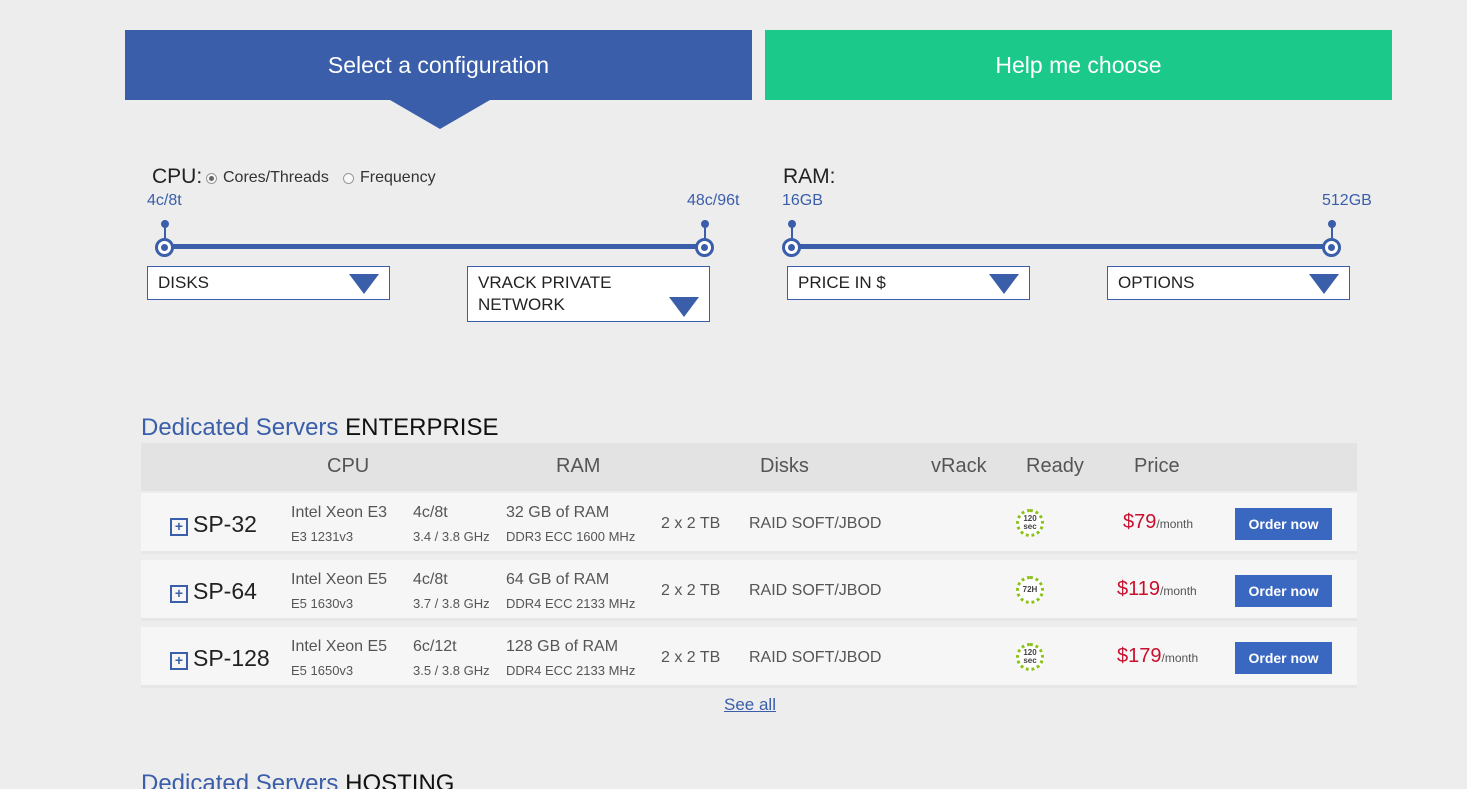 The height and width of the screenshot is (789, 1467). Describe the element at coordinates (322, 603) in the screenshot. I see `cpu-sub: E5 1630v3` at that location.